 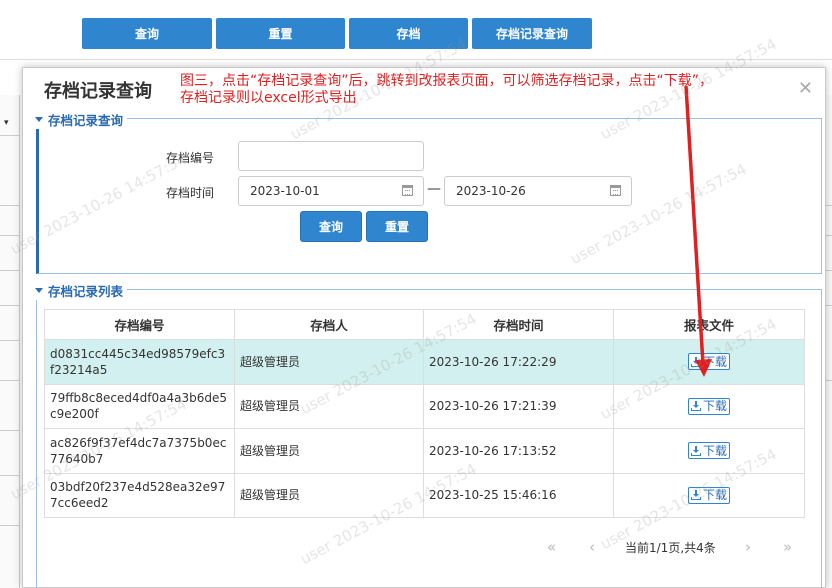 I want to click on bg-dropdown-caret-icon: ▾, so click(x=6, y=123).